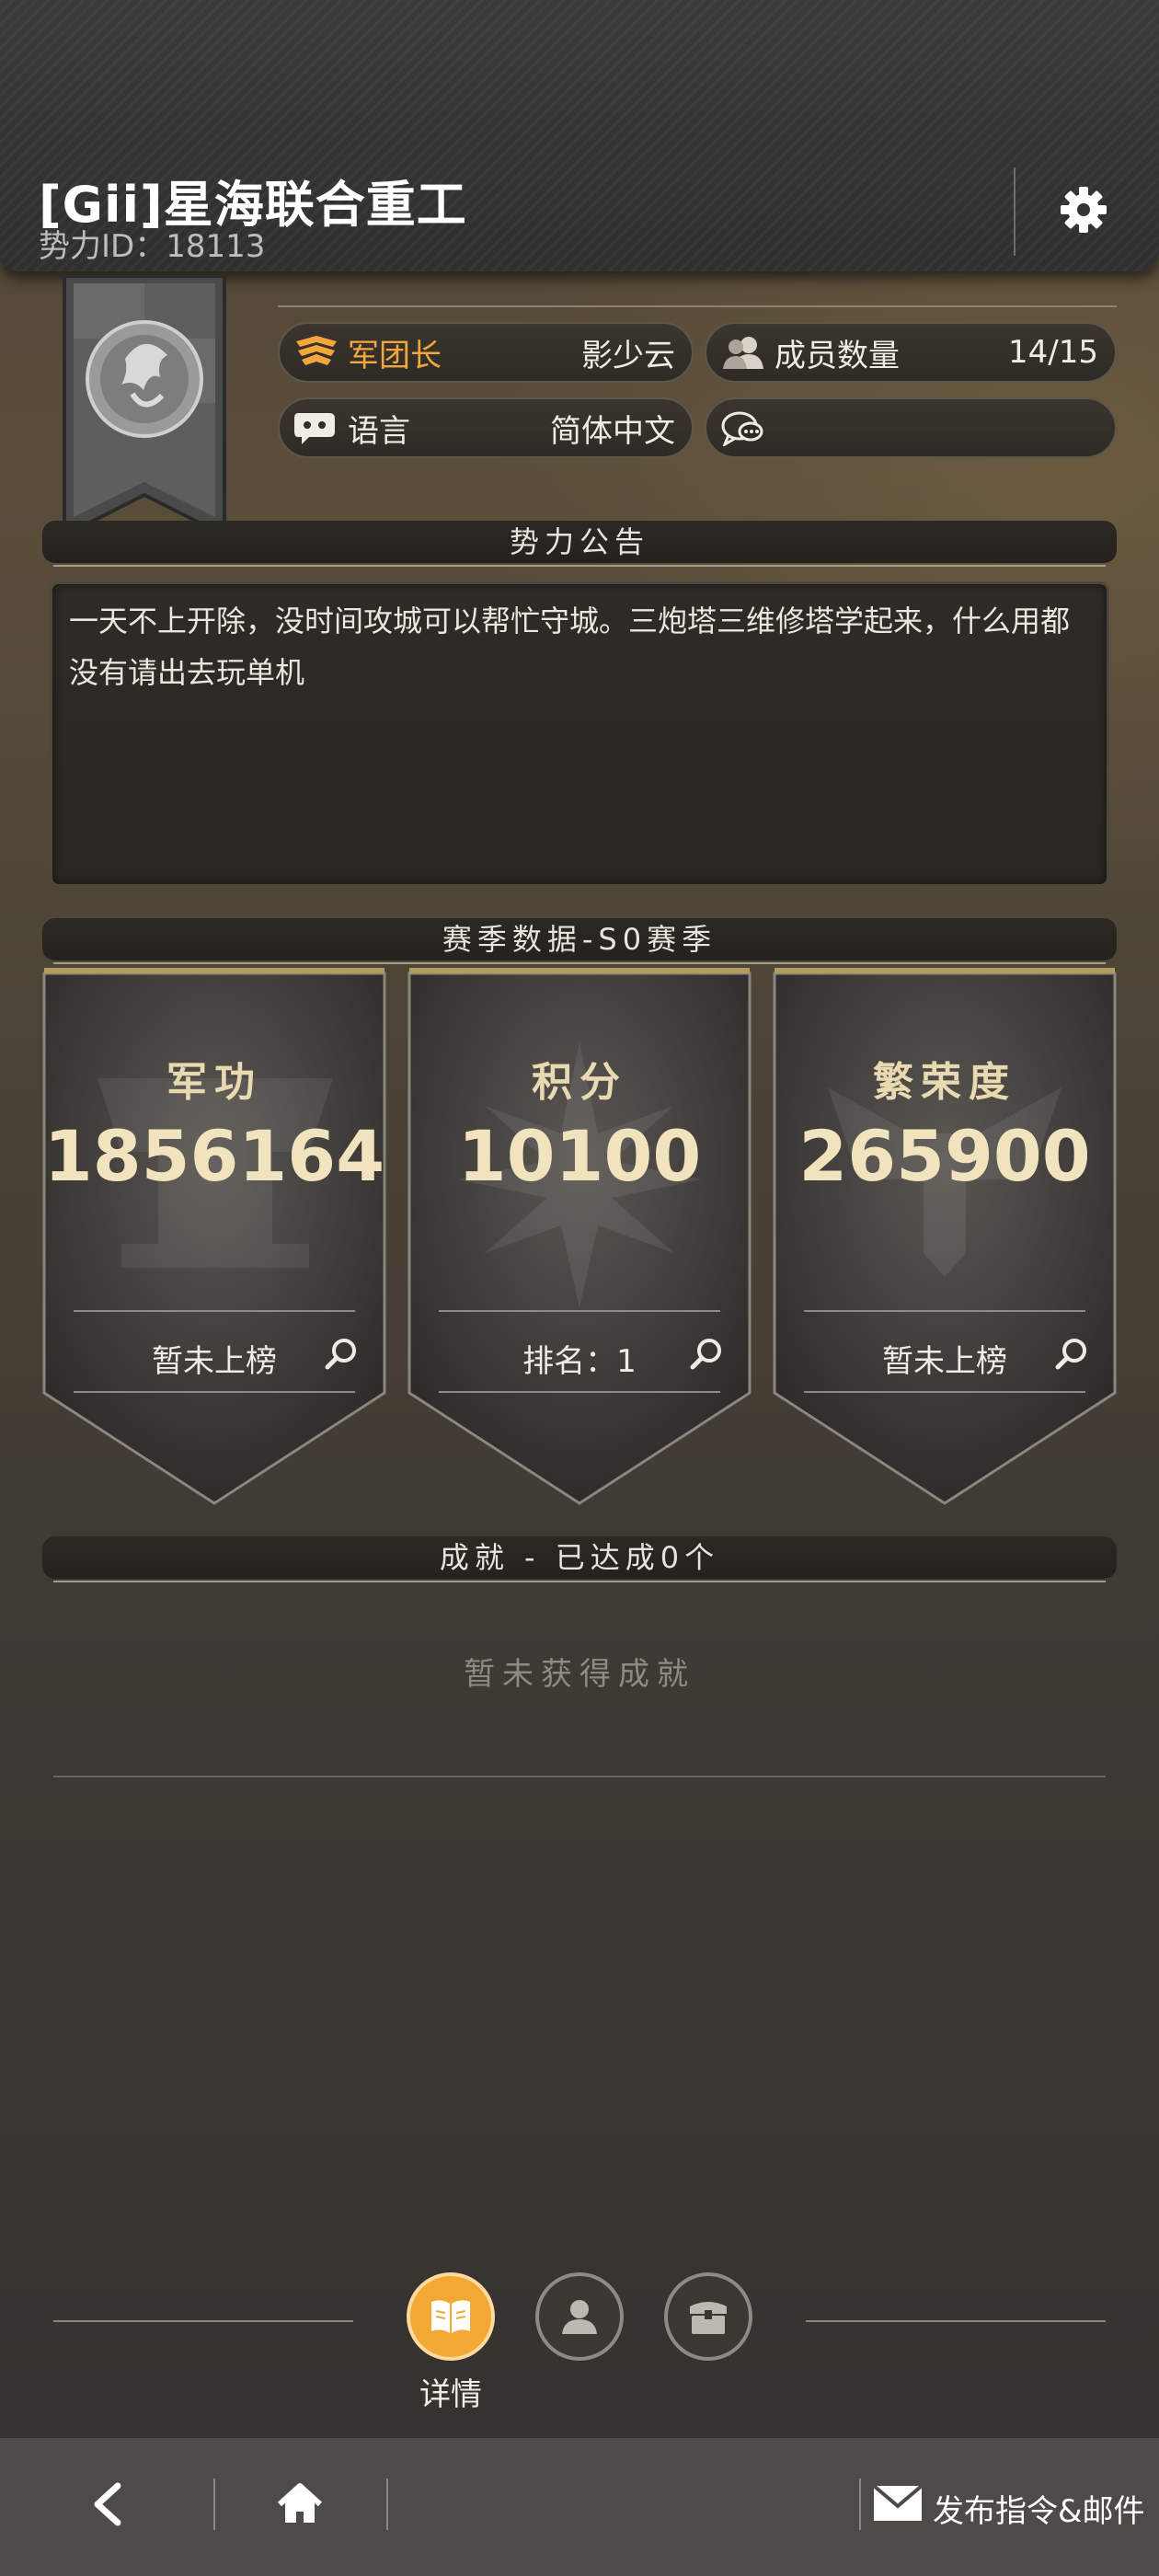 The width and height of the screenshot is (1159, 2576). What do you see at coordinates (486, 352) in the screenshot?
I see `leader-pill: 军团长 影少云` at bounding box center [486, 352].